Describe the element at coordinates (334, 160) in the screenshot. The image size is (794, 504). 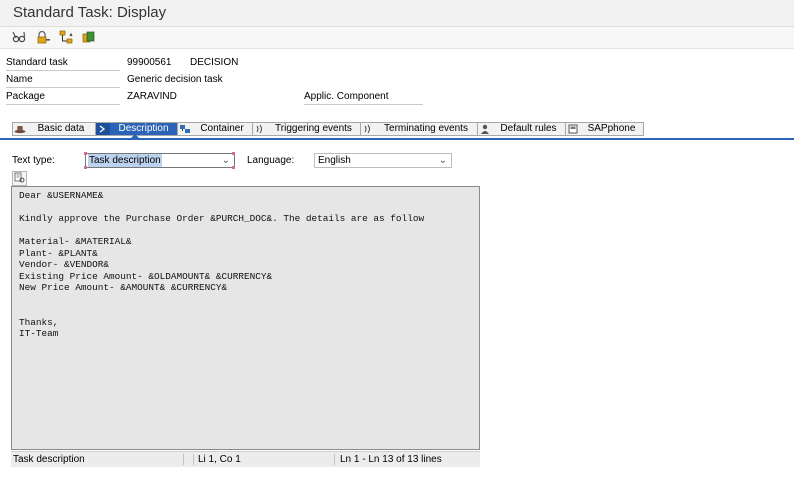
I see `language-value: English` at that location.